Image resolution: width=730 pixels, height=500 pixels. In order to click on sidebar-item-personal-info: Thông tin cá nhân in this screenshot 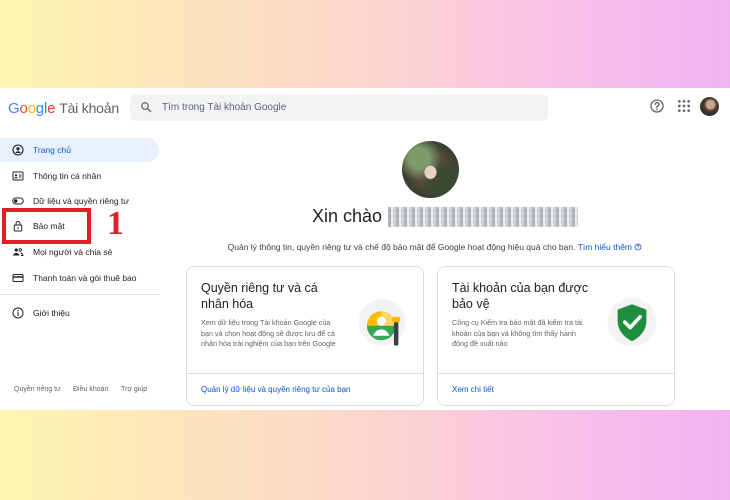, I will do `click(79, 176)`.